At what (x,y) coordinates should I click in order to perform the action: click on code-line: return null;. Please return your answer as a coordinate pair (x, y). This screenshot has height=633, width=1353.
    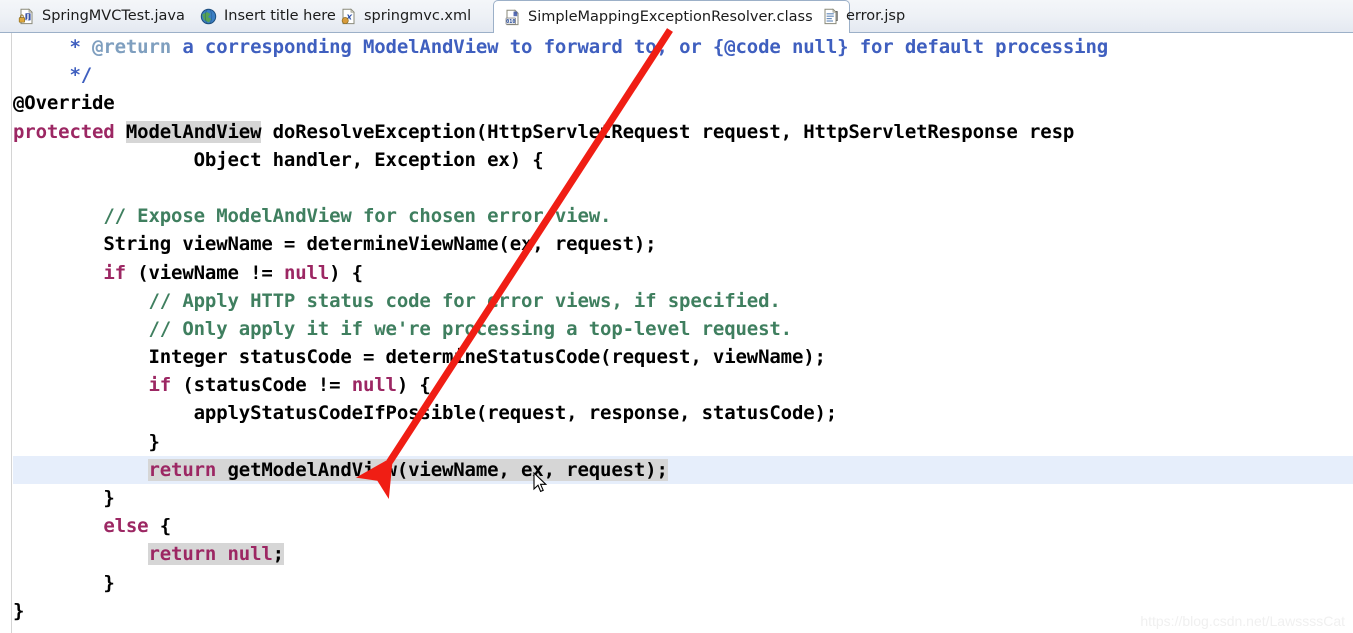
    Looking at the image, I should click on (683, 554).